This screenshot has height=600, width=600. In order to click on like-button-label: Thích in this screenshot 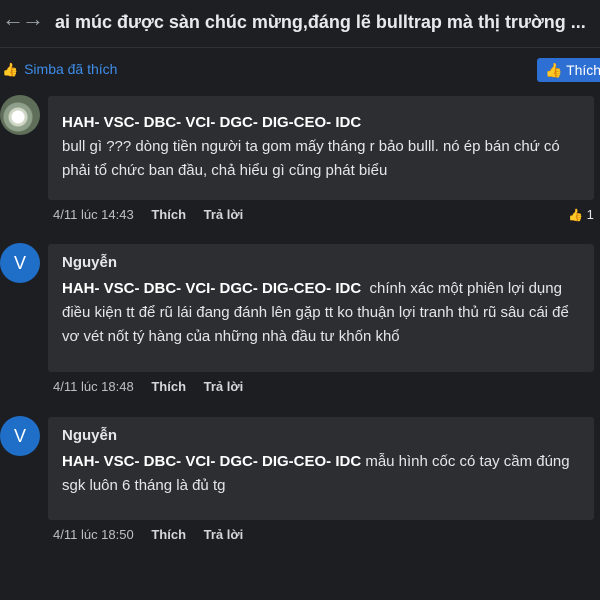, I will do `click(583, 70)`.